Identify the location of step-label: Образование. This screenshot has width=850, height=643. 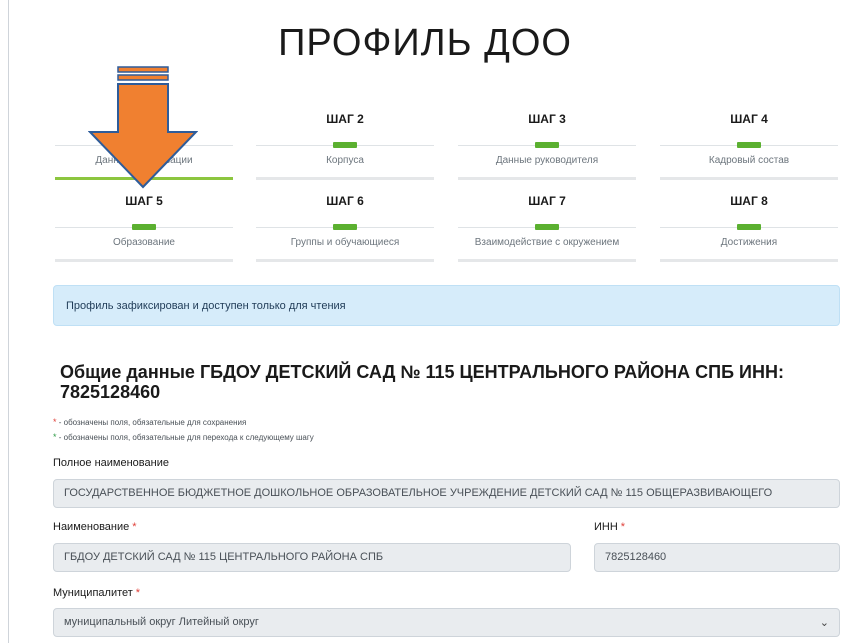
(144, 242).